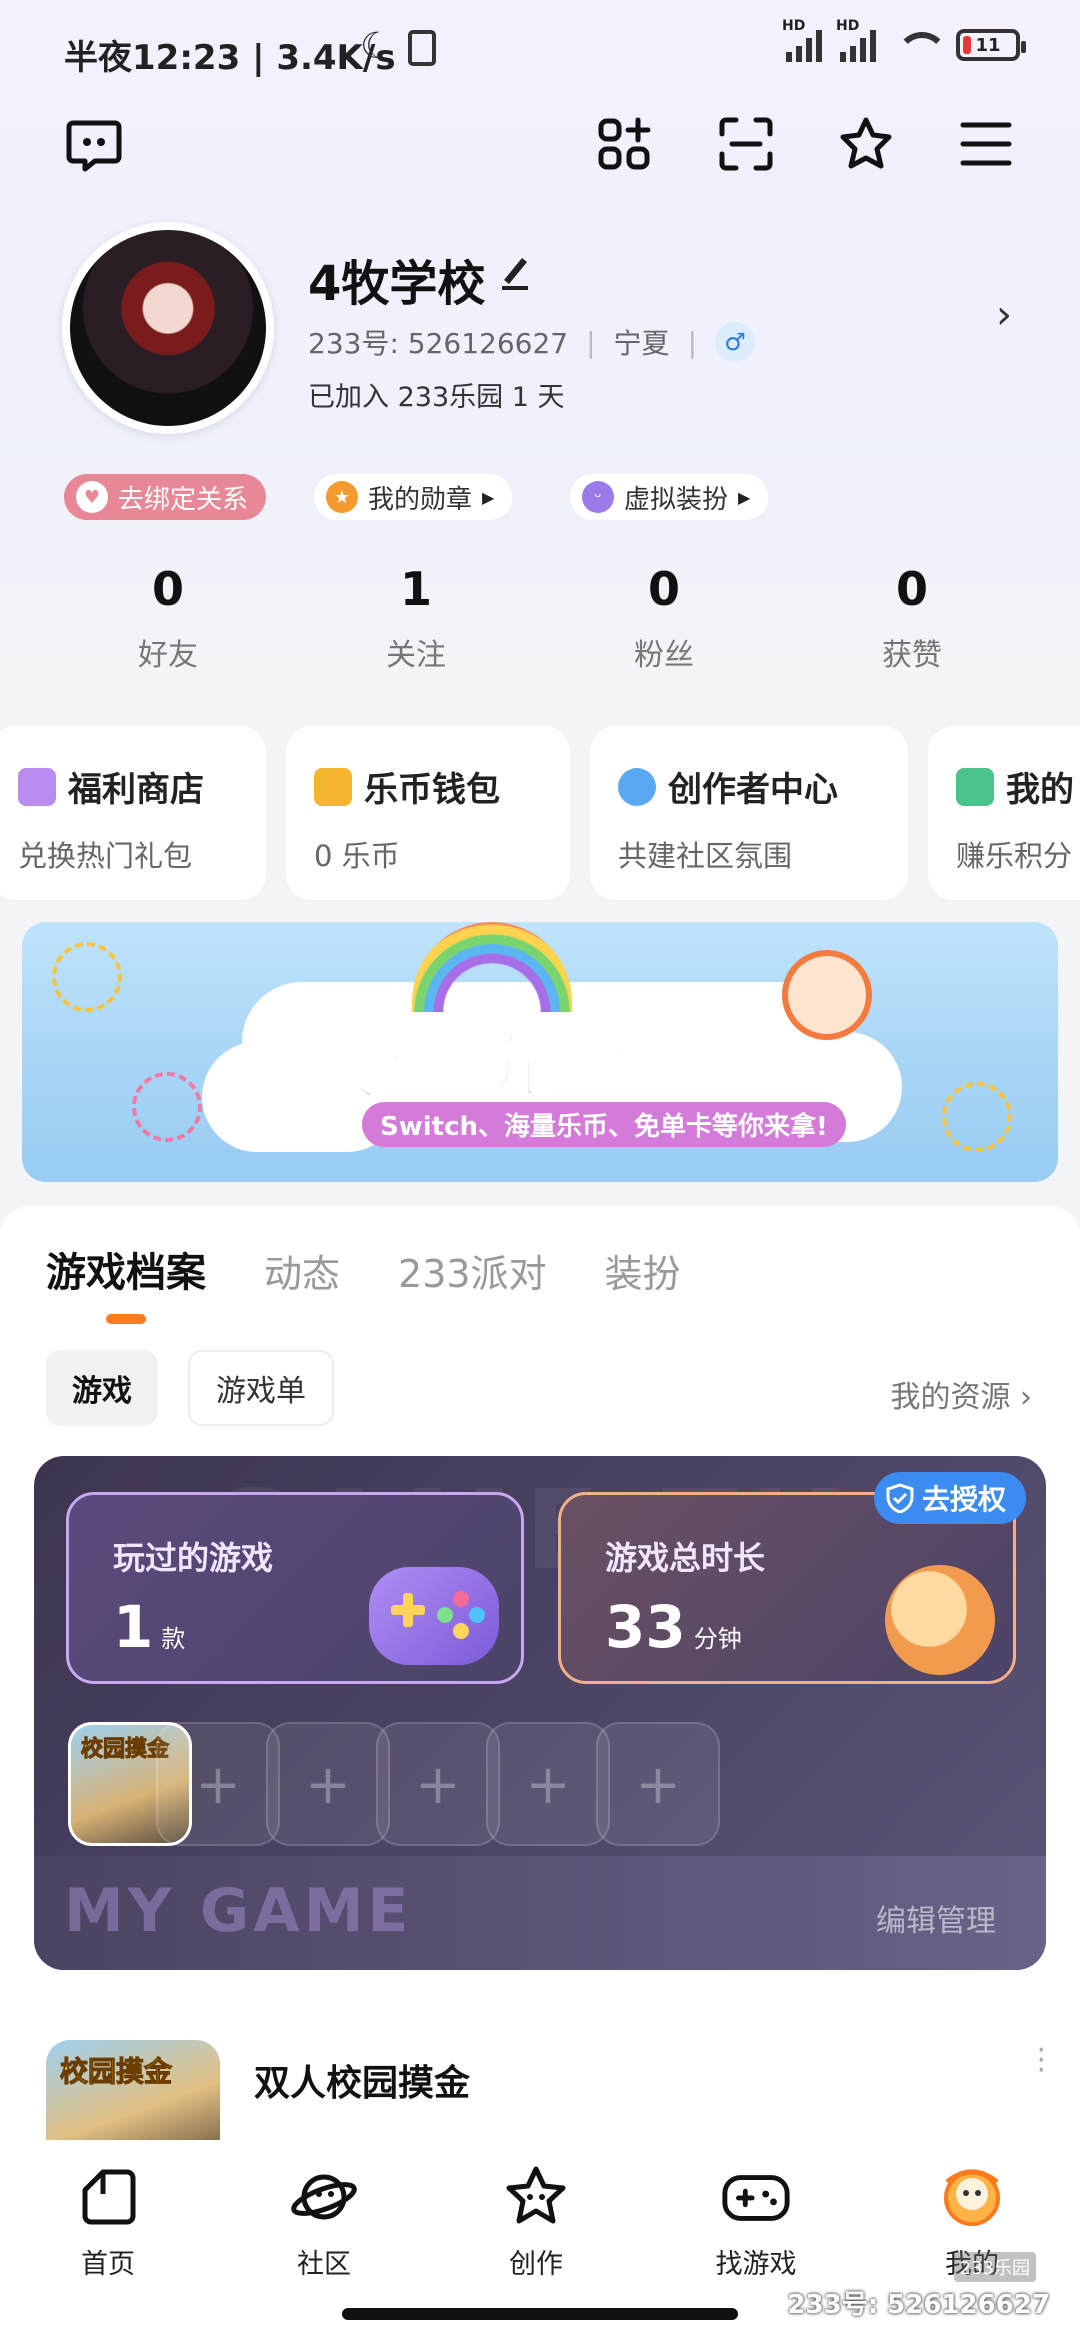 Image resolution: width=1080 pixels, height=2340 pixels. I want to click on tab-game-archive: 游戏档案, so click(126, 1269).